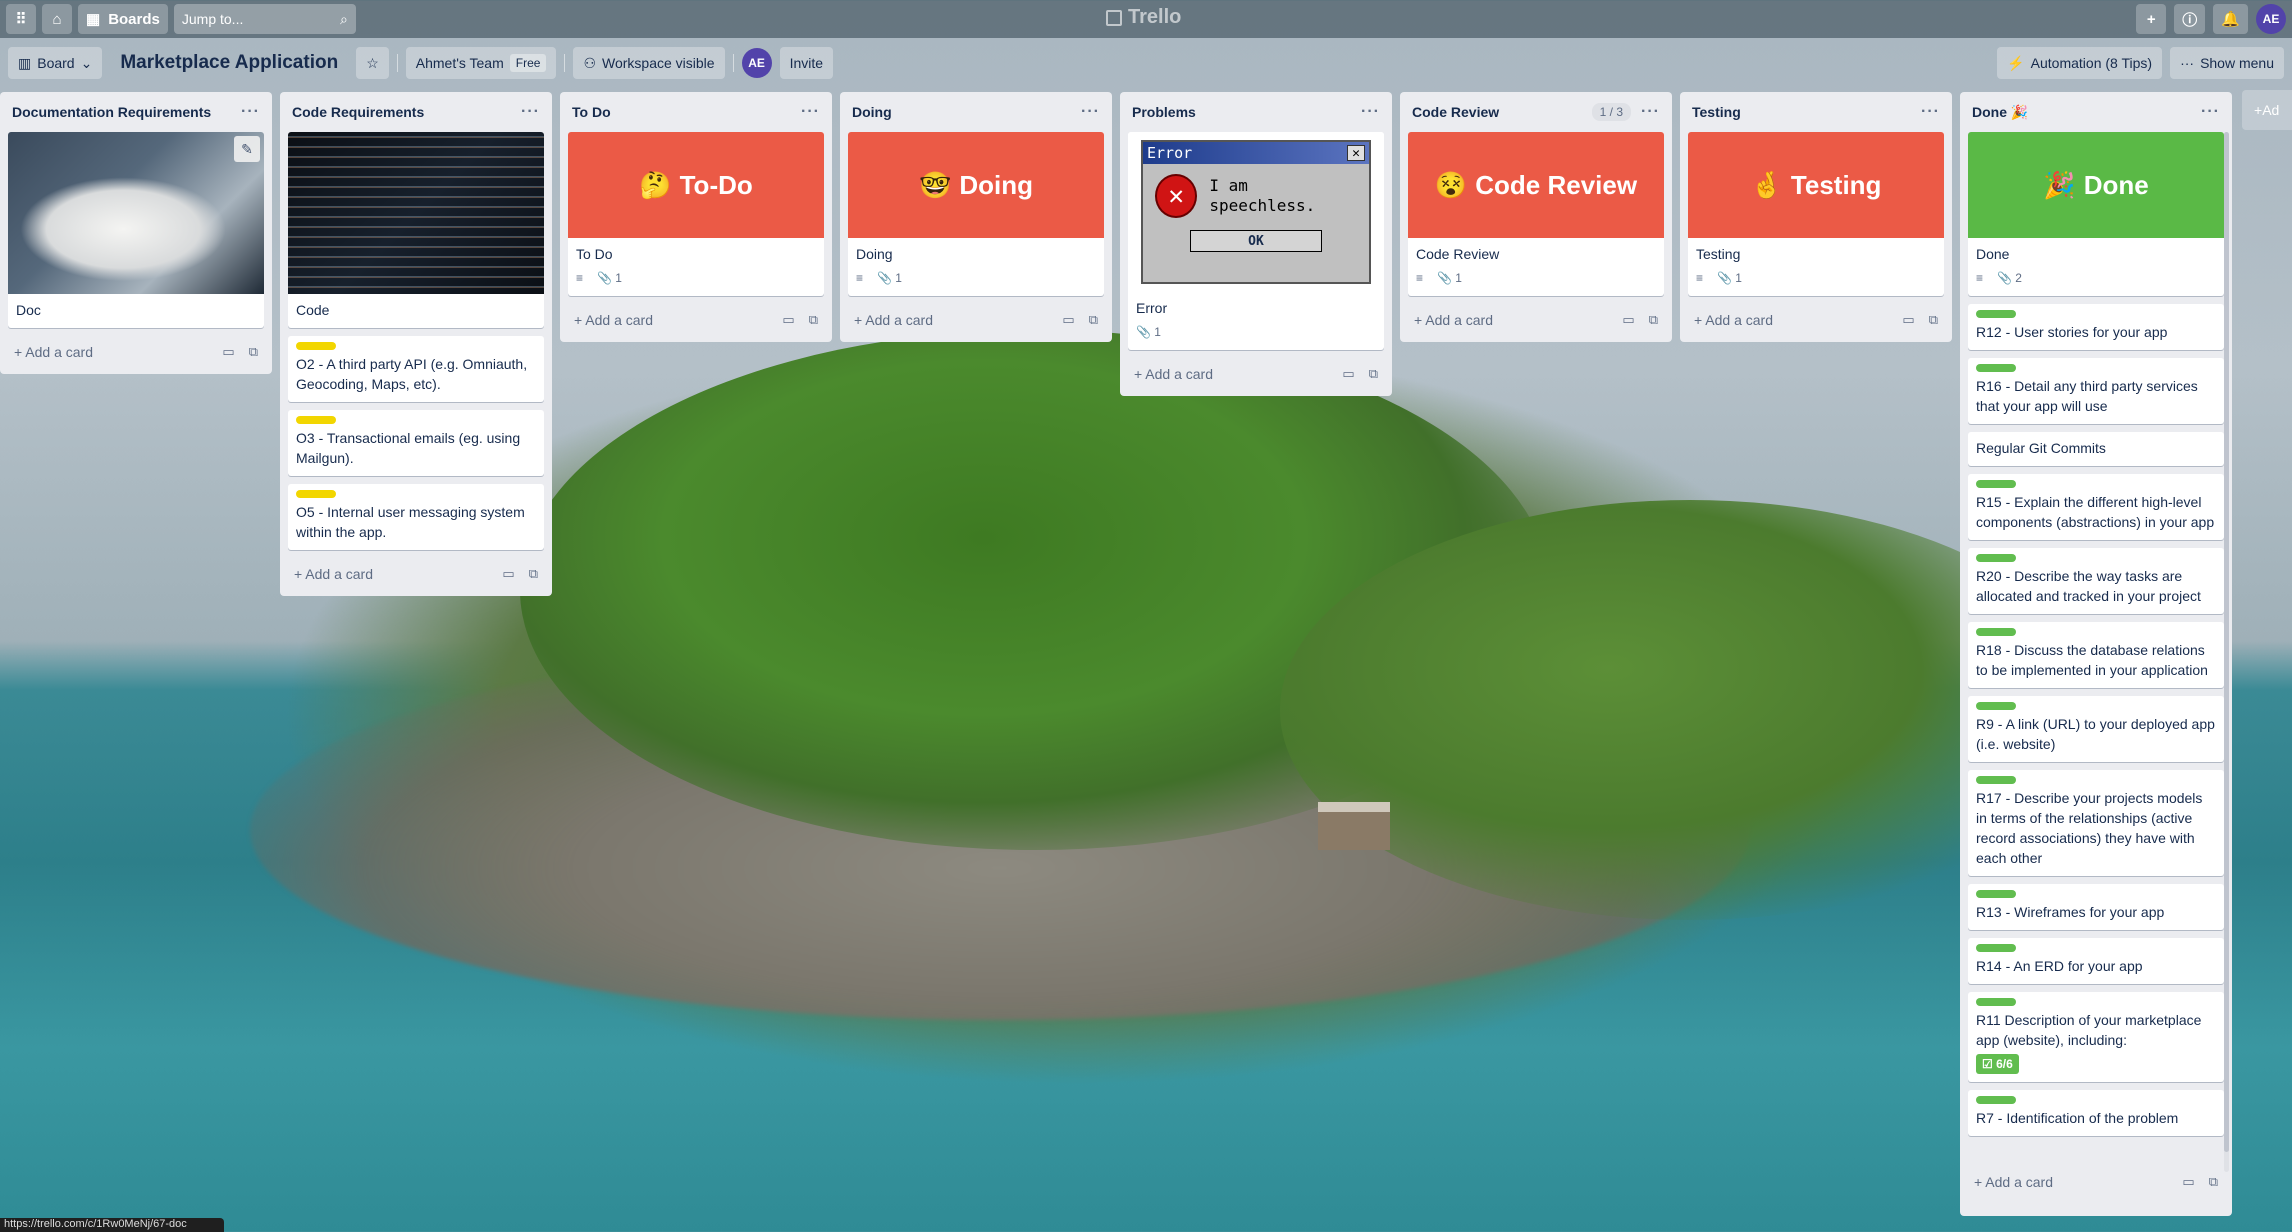 This screenshot has width=2292, height=1232. What do you see at coordinates (21, 19) in the screenshot?
I see `apps-grid-icon: ⠿` at bounding box center [21, 19].